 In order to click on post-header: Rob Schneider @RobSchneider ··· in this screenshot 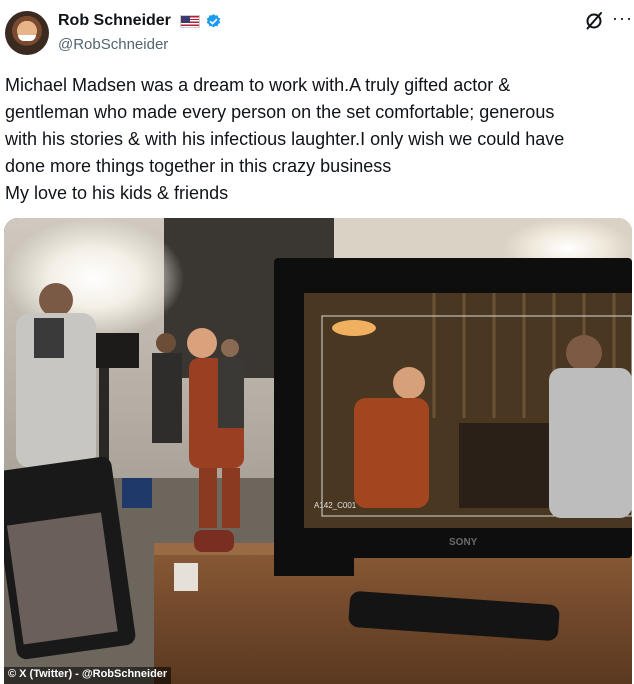, I will do `click(317, 32)`.